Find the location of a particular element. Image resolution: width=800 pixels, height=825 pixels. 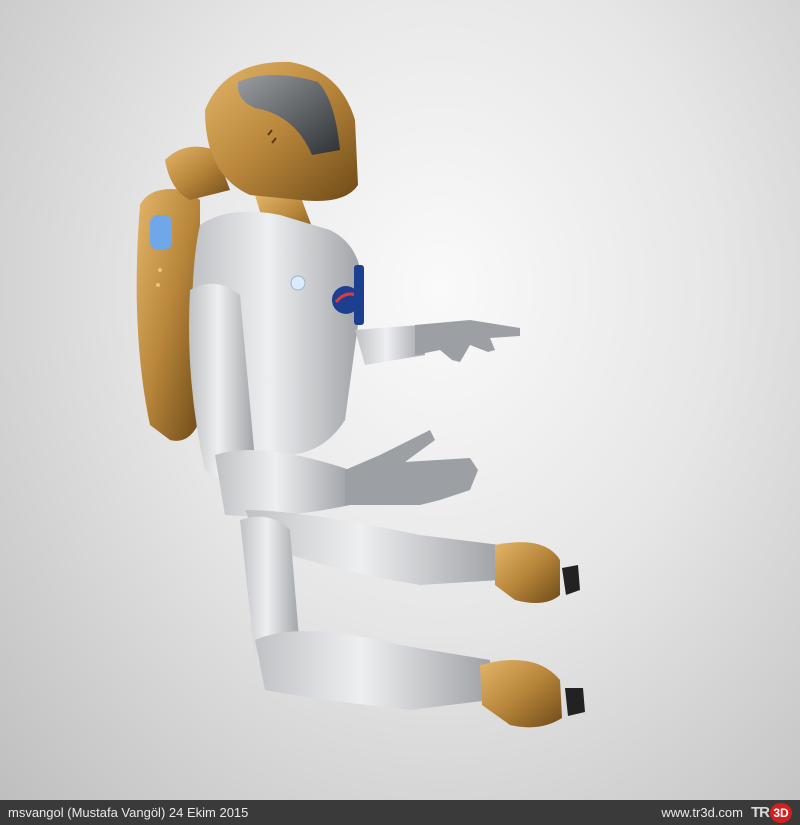

brand: www.tr3d.com TR 3D is located at coordinates (726, 812).